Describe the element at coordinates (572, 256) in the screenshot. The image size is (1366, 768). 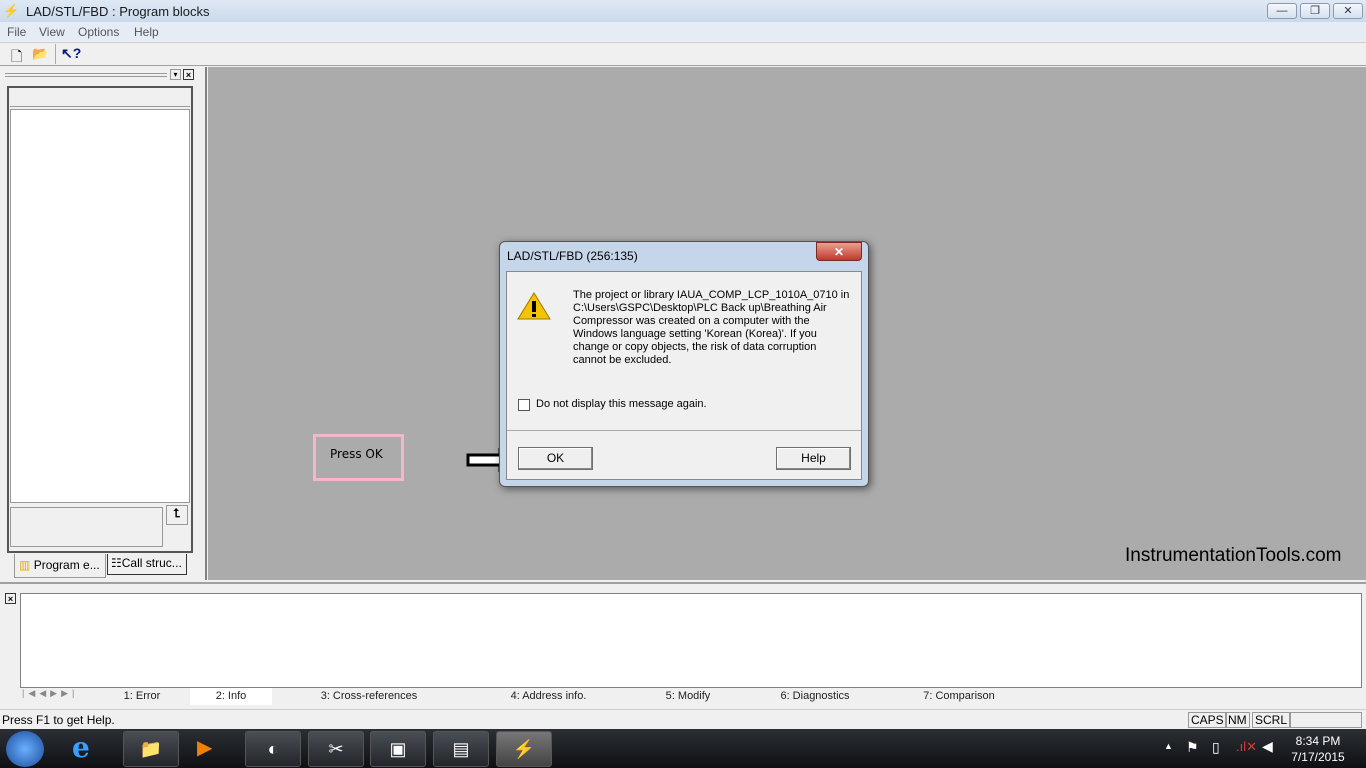
I see `dialog-title: LAD/STL/FBD (256:135)` at that location.